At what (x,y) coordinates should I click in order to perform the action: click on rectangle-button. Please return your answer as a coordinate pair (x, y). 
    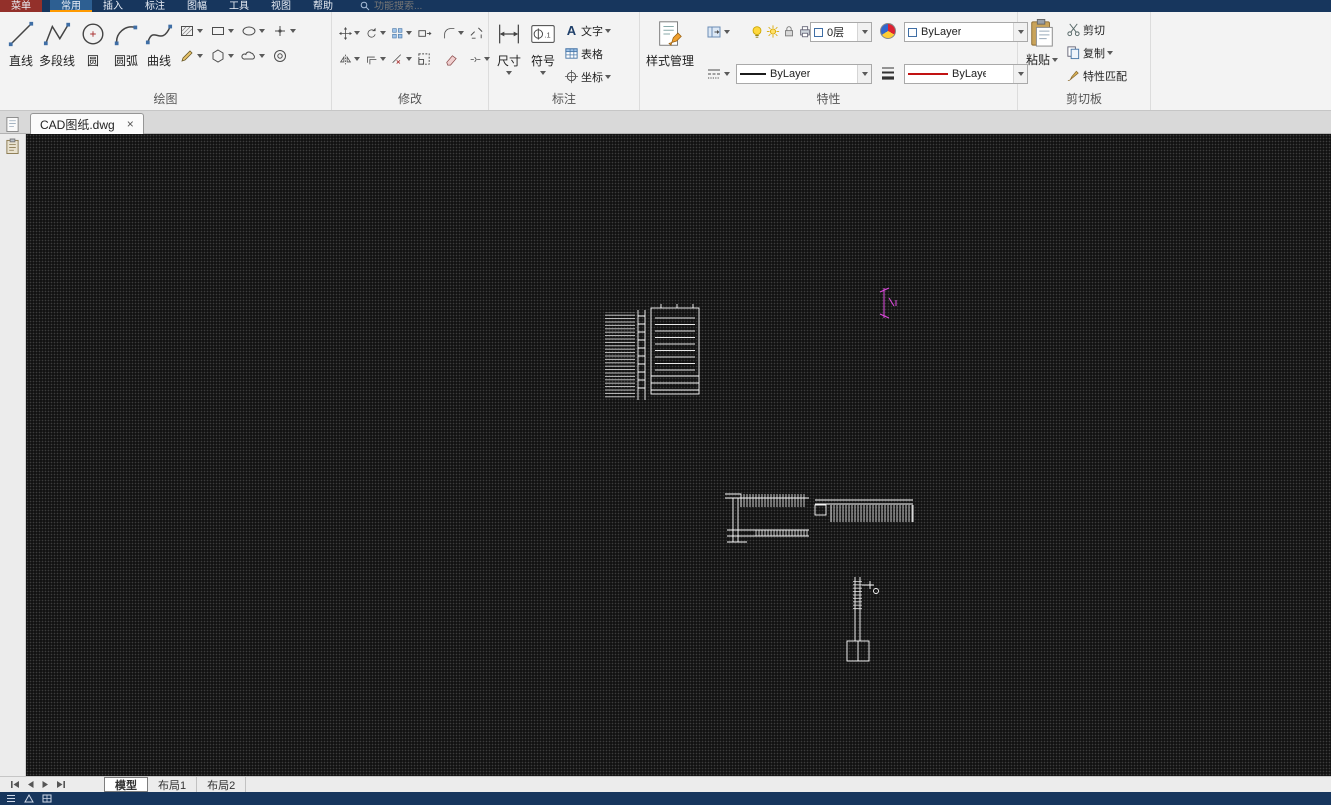
    Looking at the image, I should click on (222, 31).